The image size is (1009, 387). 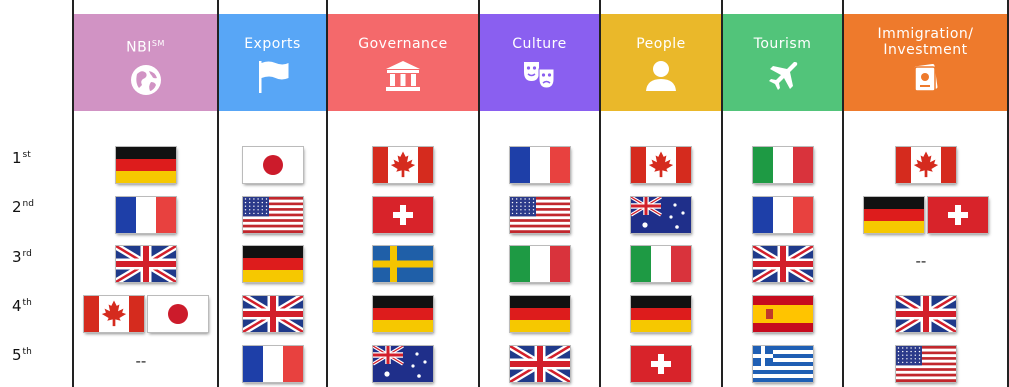 I want to click on column-header-immigration: Immigration/Investment, so click(x=925, y=62).